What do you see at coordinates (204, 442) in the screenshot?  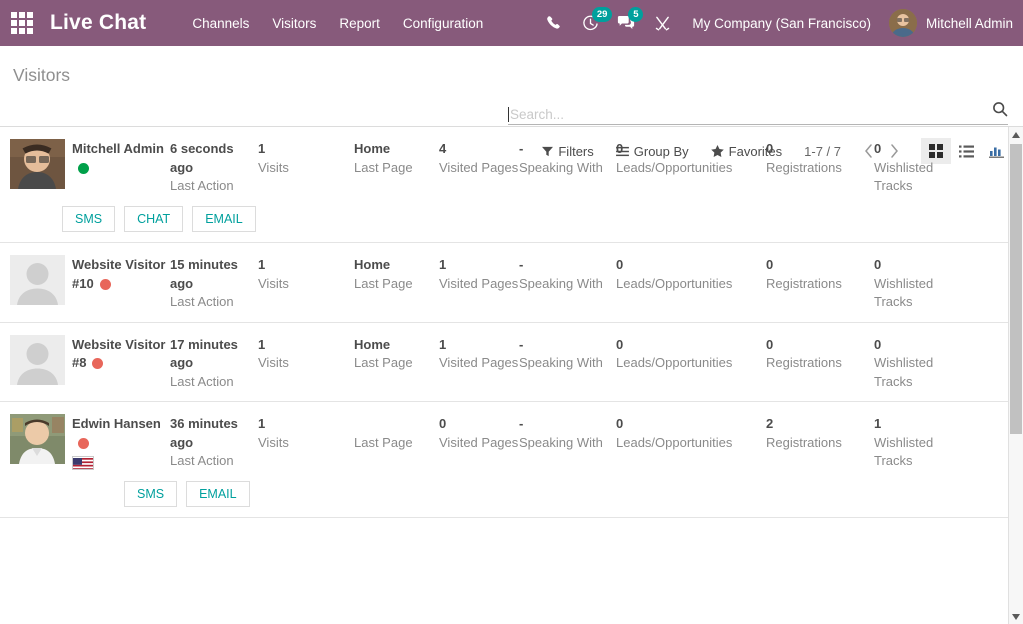 I see `field-last-action: 36 minutes ago Last Action` at bounding box center [204, 442].